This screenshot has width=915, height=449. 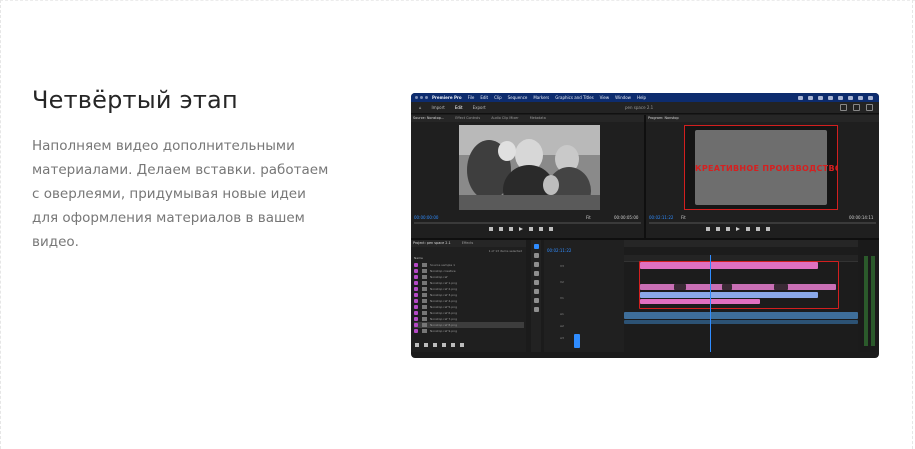 What do you see at coordinates (729, 295) in the screenshot?
I see `clip-v1-blue` at bounding box center [729, 295].